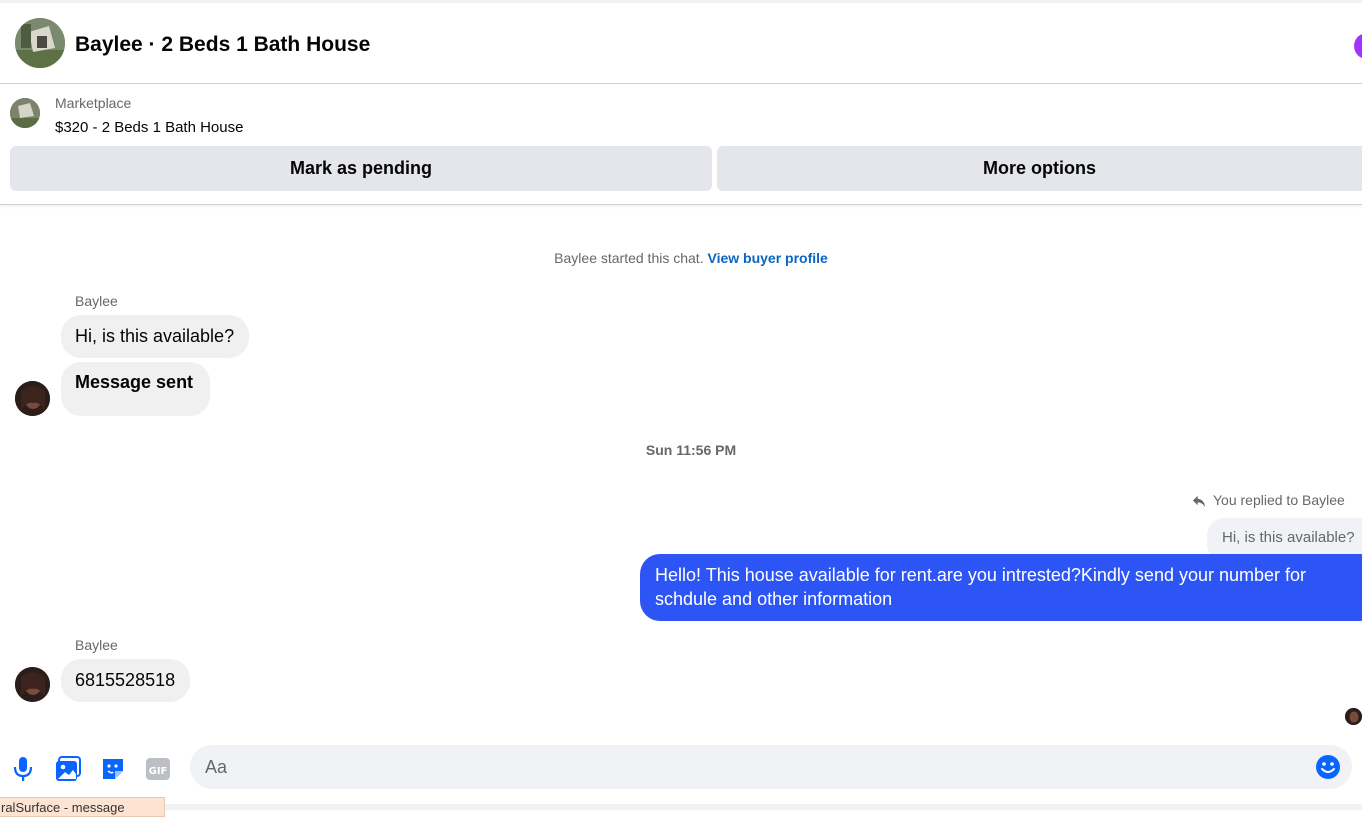 Image resolution: width=1362 pixels, height=817 pixels. Describe the element at coordinates (681, 807) in the screenshot. I see `bottom-border` at that location.